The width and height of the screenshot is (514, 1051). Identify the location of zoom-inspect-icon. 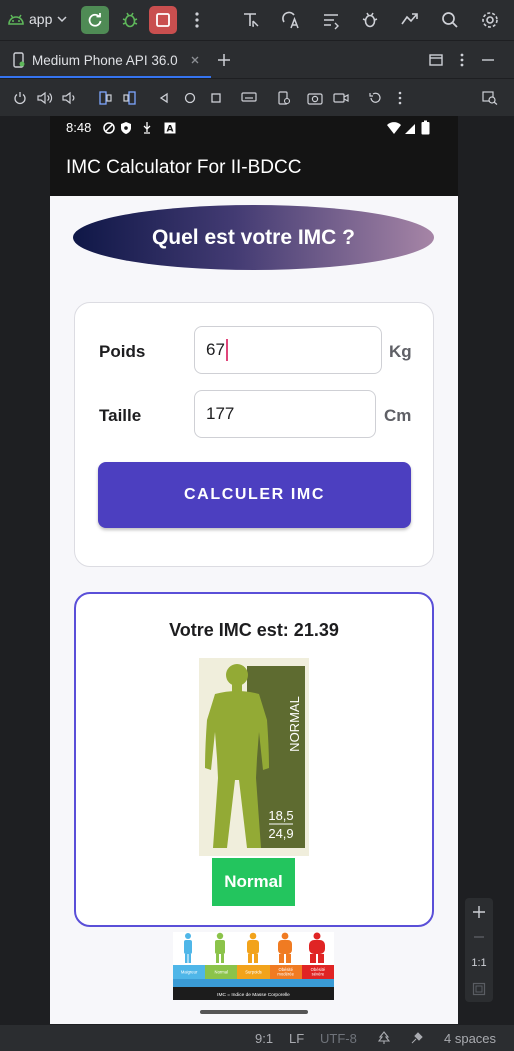
(490, 98).